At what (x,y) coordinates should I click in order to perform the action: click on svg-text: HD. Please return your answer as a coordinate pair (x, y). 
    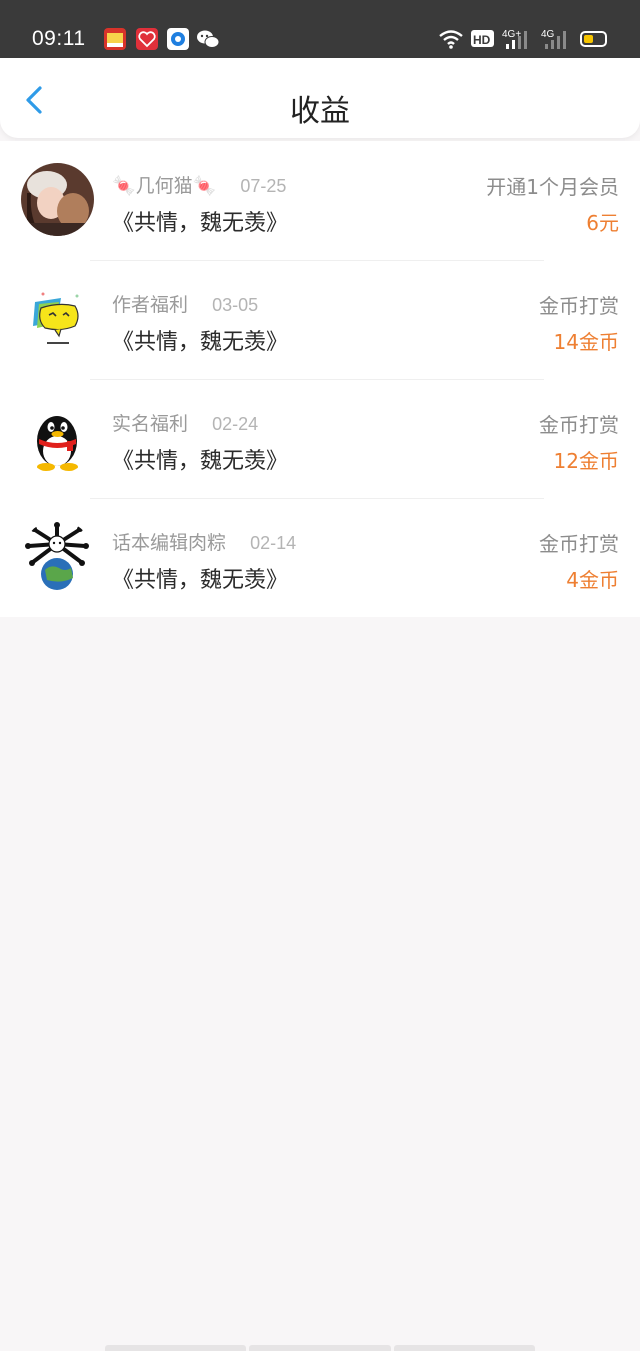
    Looking at the image, I should click on (482, 40).